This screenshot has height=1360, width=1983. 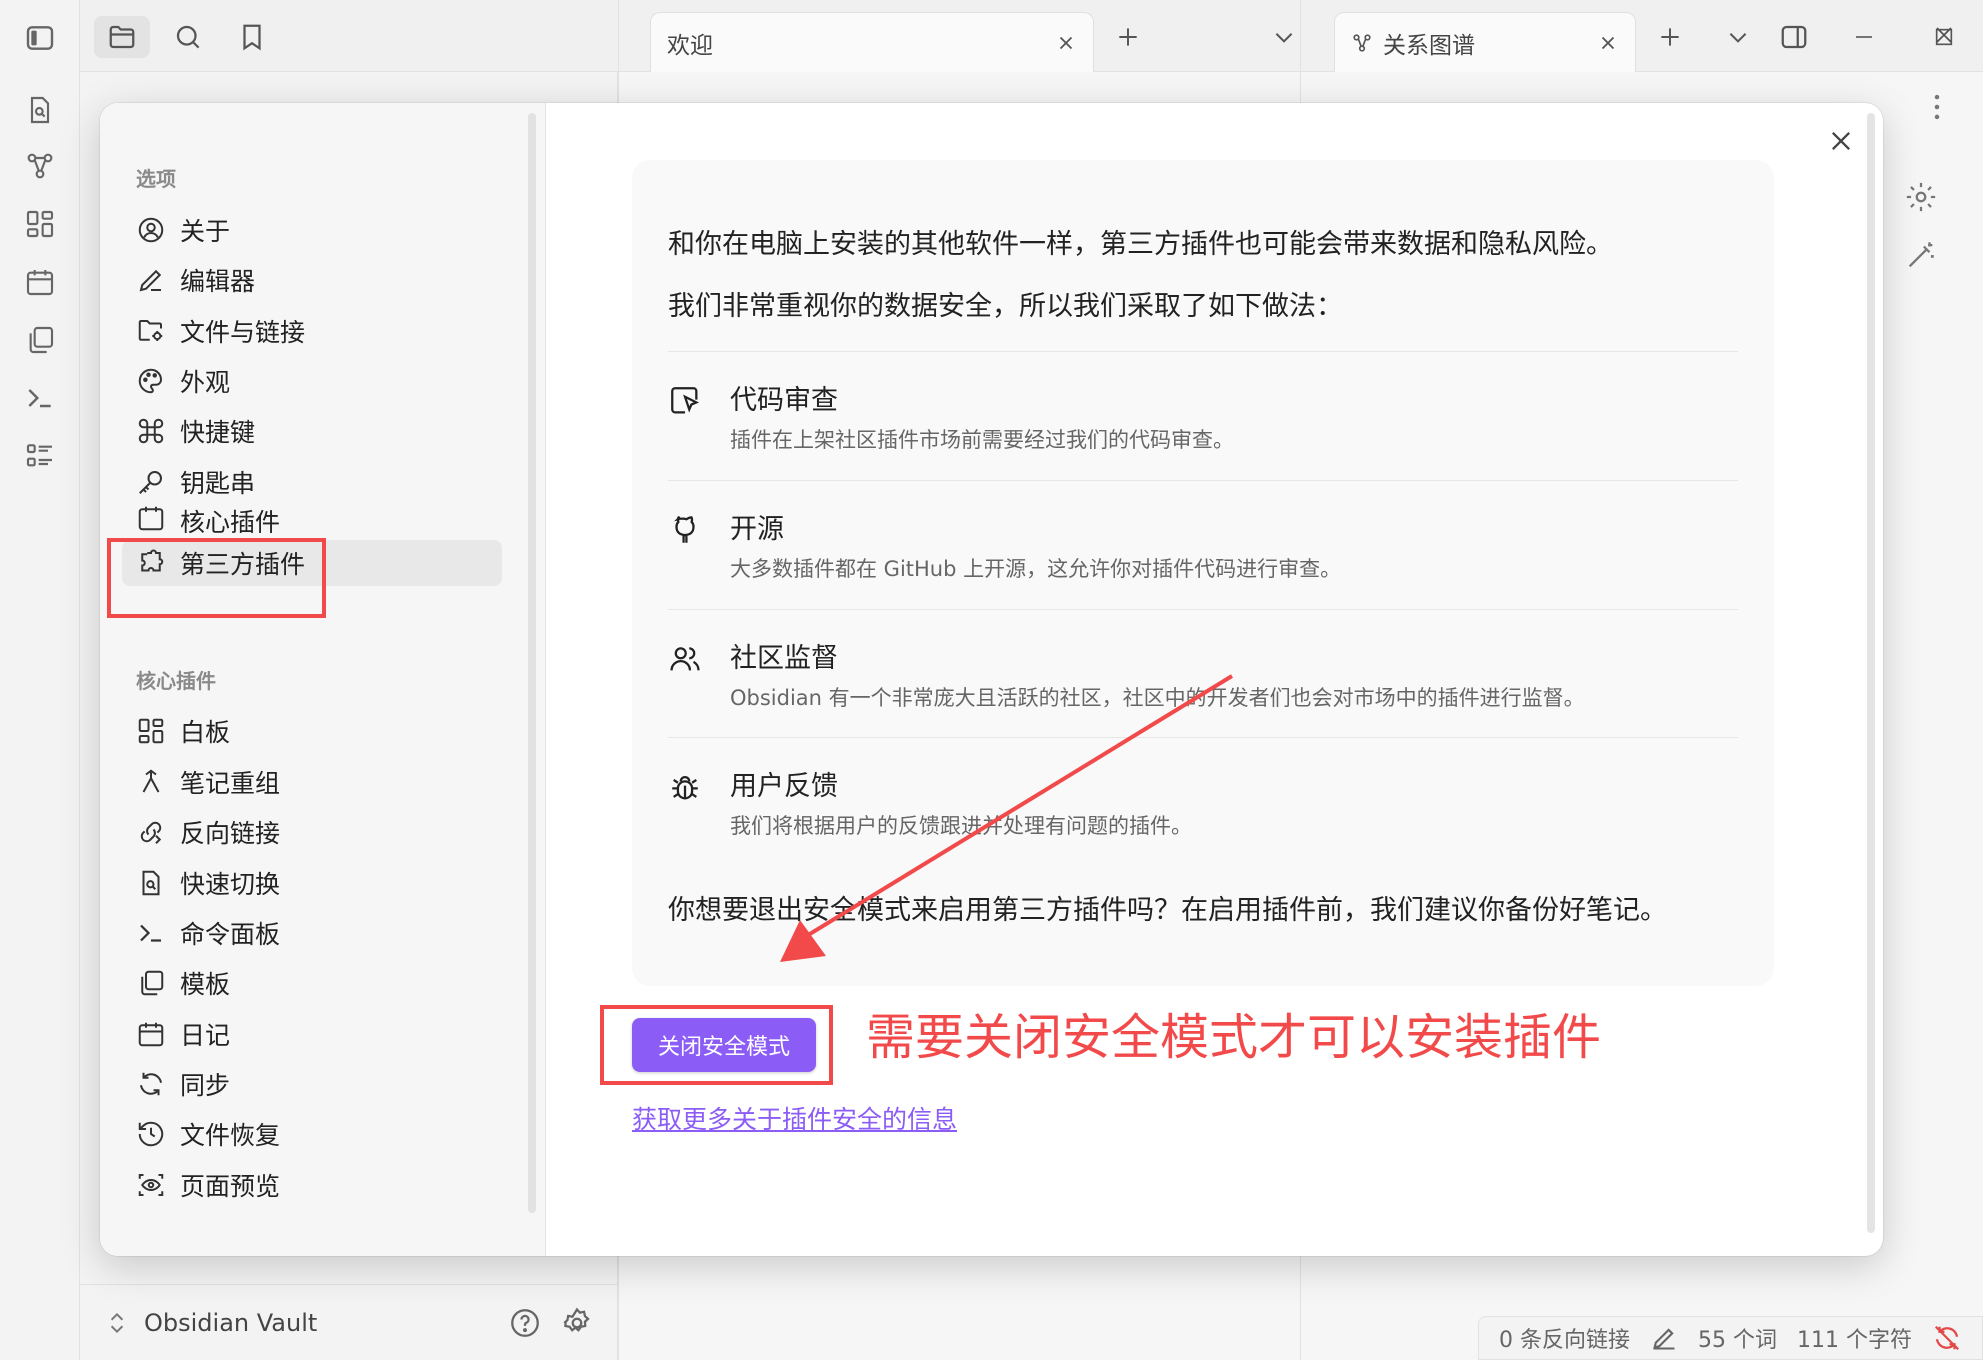 What do you see at coordinates (40, 282) in the screenshot?
I see `daily-note-icon` at bounding box center [40, 282].